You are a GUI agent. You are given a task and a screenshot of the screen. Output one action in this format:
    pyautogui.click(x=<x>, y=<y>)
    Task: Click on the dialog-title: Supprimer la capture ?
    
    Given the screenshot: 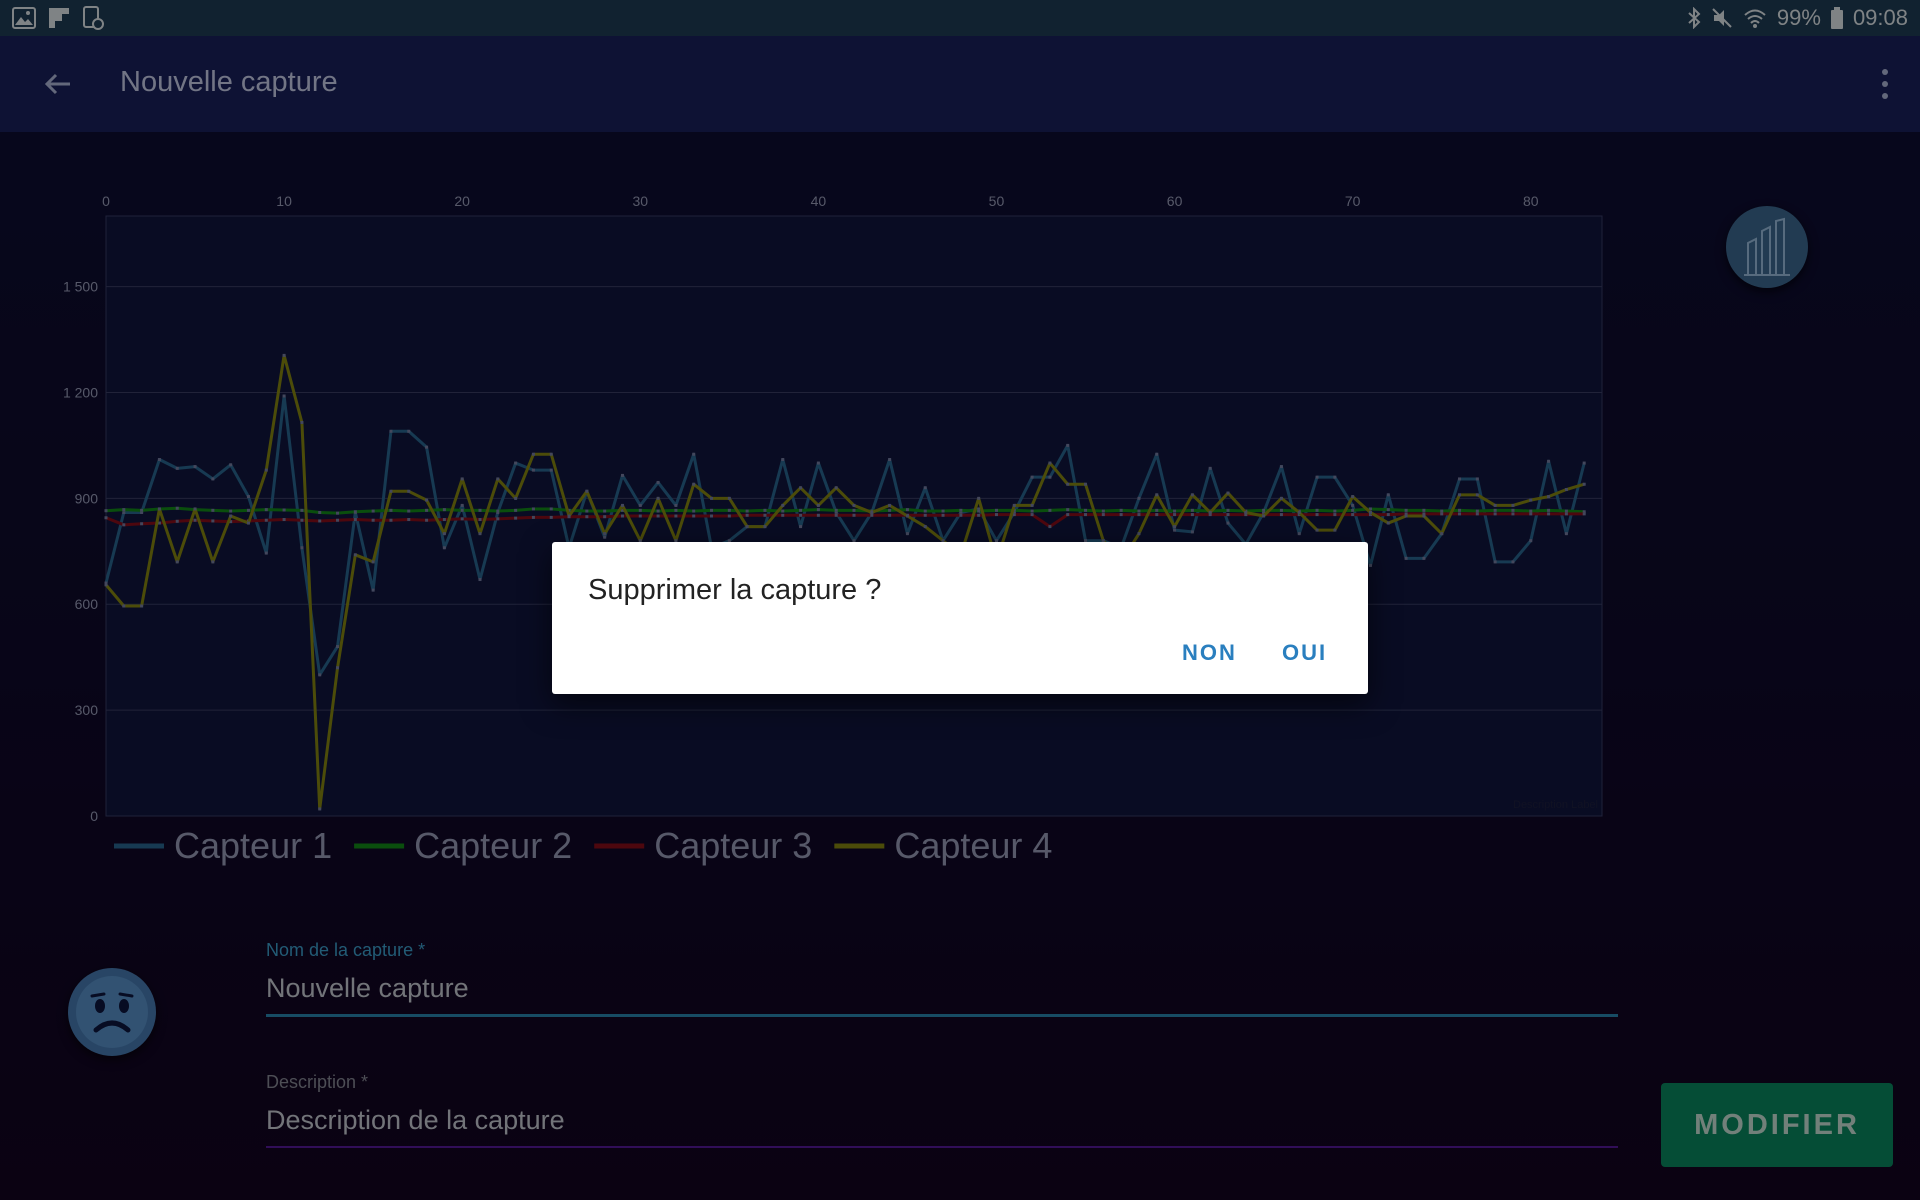 What is the action you would take?
    pyautogui.click(x=735, y=590)
    